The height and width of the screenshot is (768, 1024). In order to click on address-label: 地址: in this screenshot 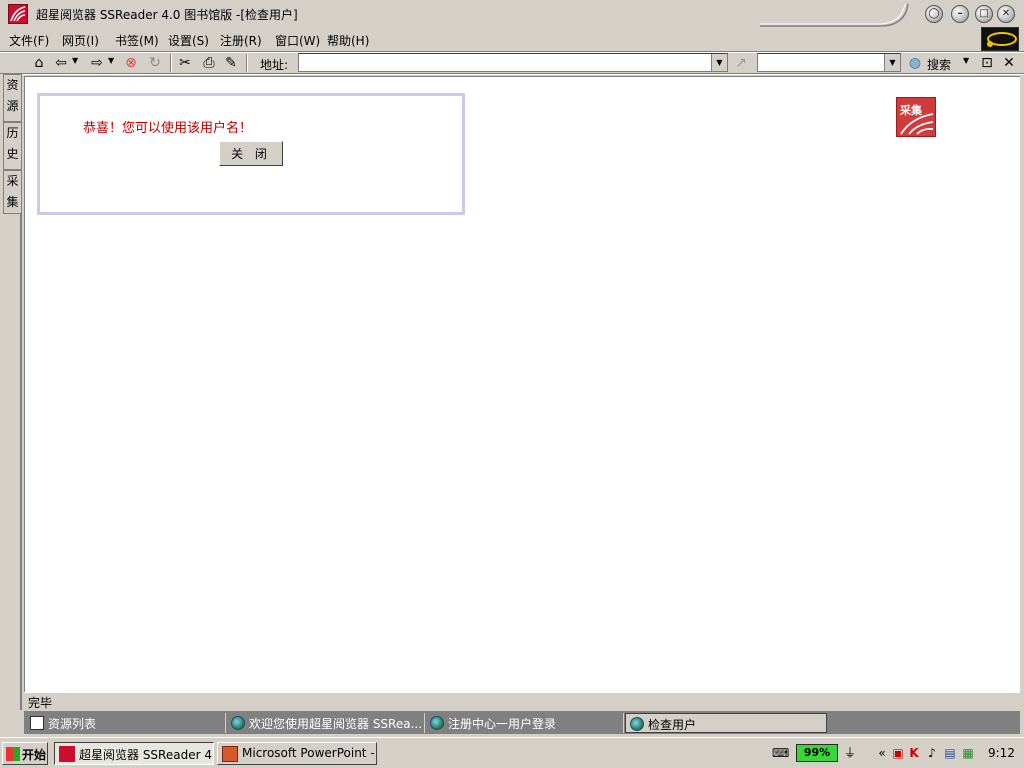, I will do `click(274, 65)`.